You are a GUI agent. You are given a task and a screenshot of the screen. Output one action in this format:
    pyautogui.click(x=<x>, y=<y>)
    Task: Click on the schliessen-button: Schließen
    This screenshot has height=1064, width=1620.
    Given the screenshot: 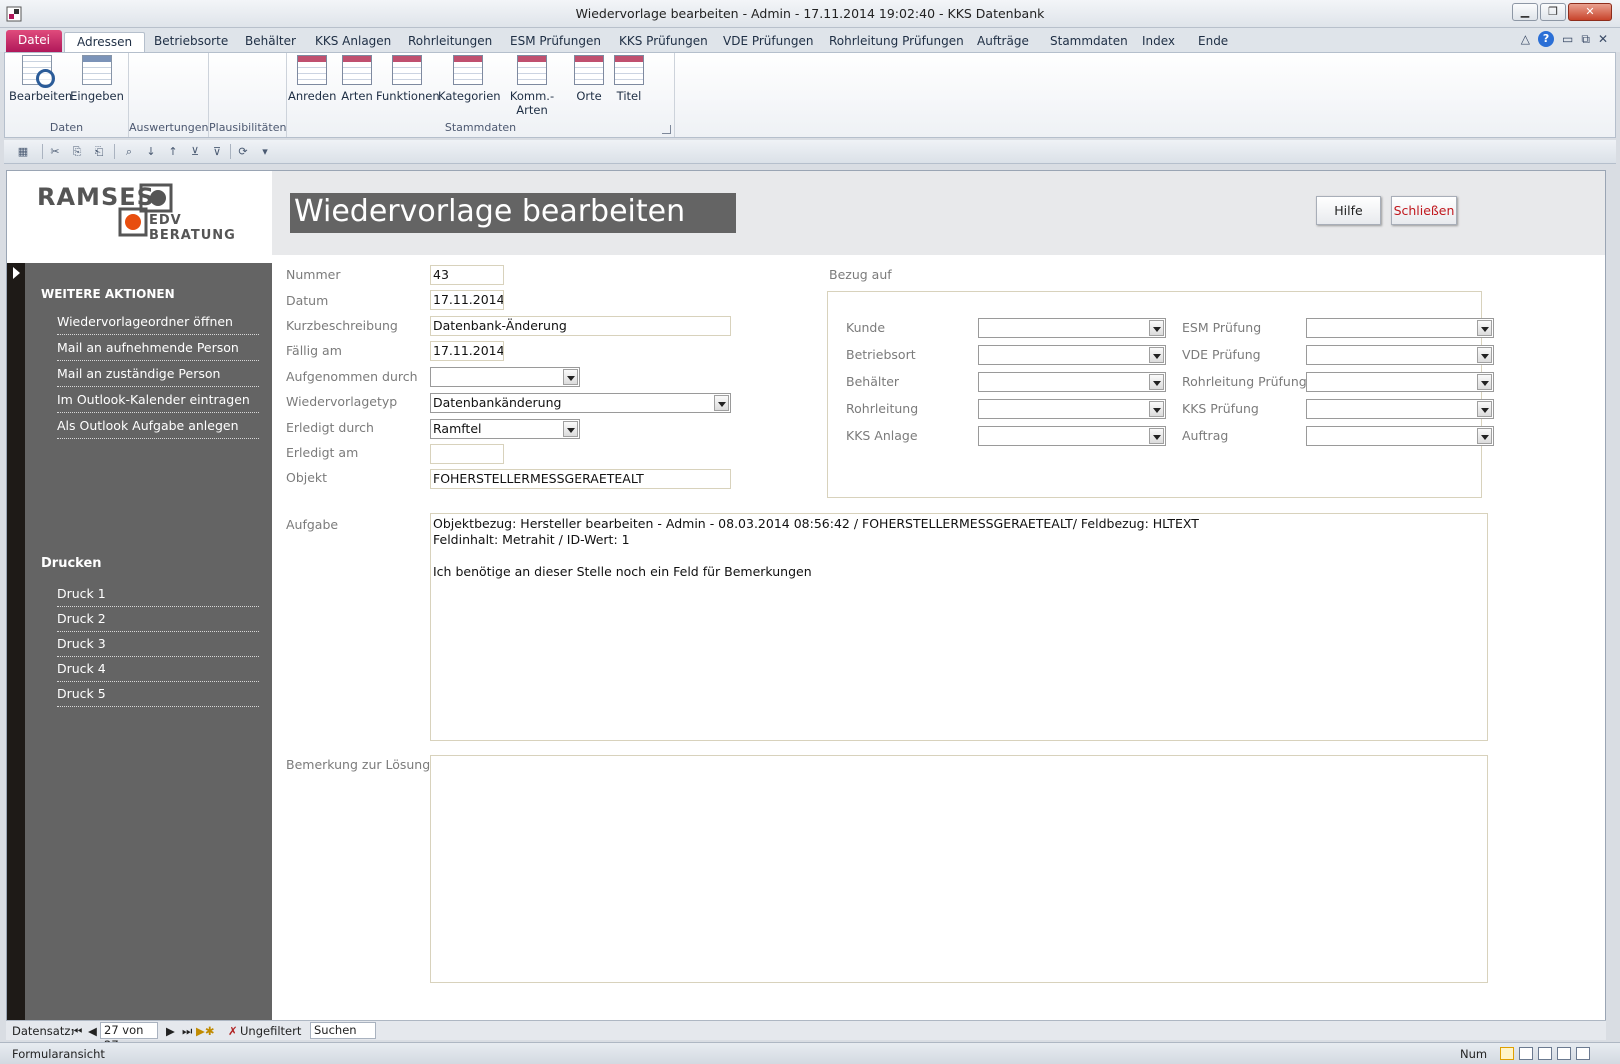 What is the action you would take?
    pyautogui.click(x=1424, y=210)
    